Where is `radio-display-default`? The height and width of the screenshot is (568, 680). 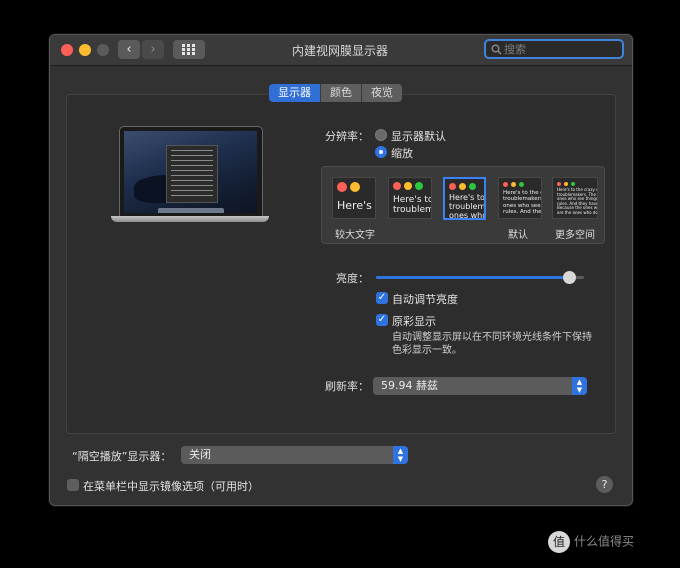
radio-display-default is located at coordinates (381, 135).